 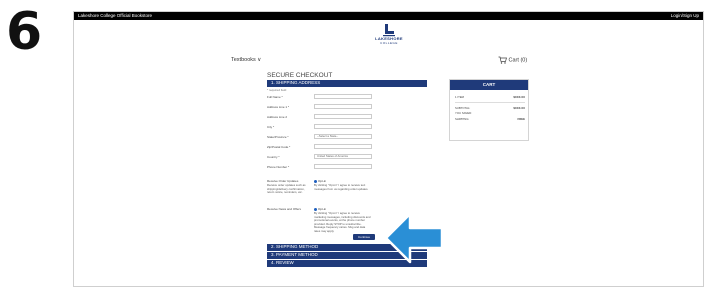 What do you see at coordinates (343, 156) in the screenshot?
I see `country-select: United States of America` at bounding box center [343, 156].